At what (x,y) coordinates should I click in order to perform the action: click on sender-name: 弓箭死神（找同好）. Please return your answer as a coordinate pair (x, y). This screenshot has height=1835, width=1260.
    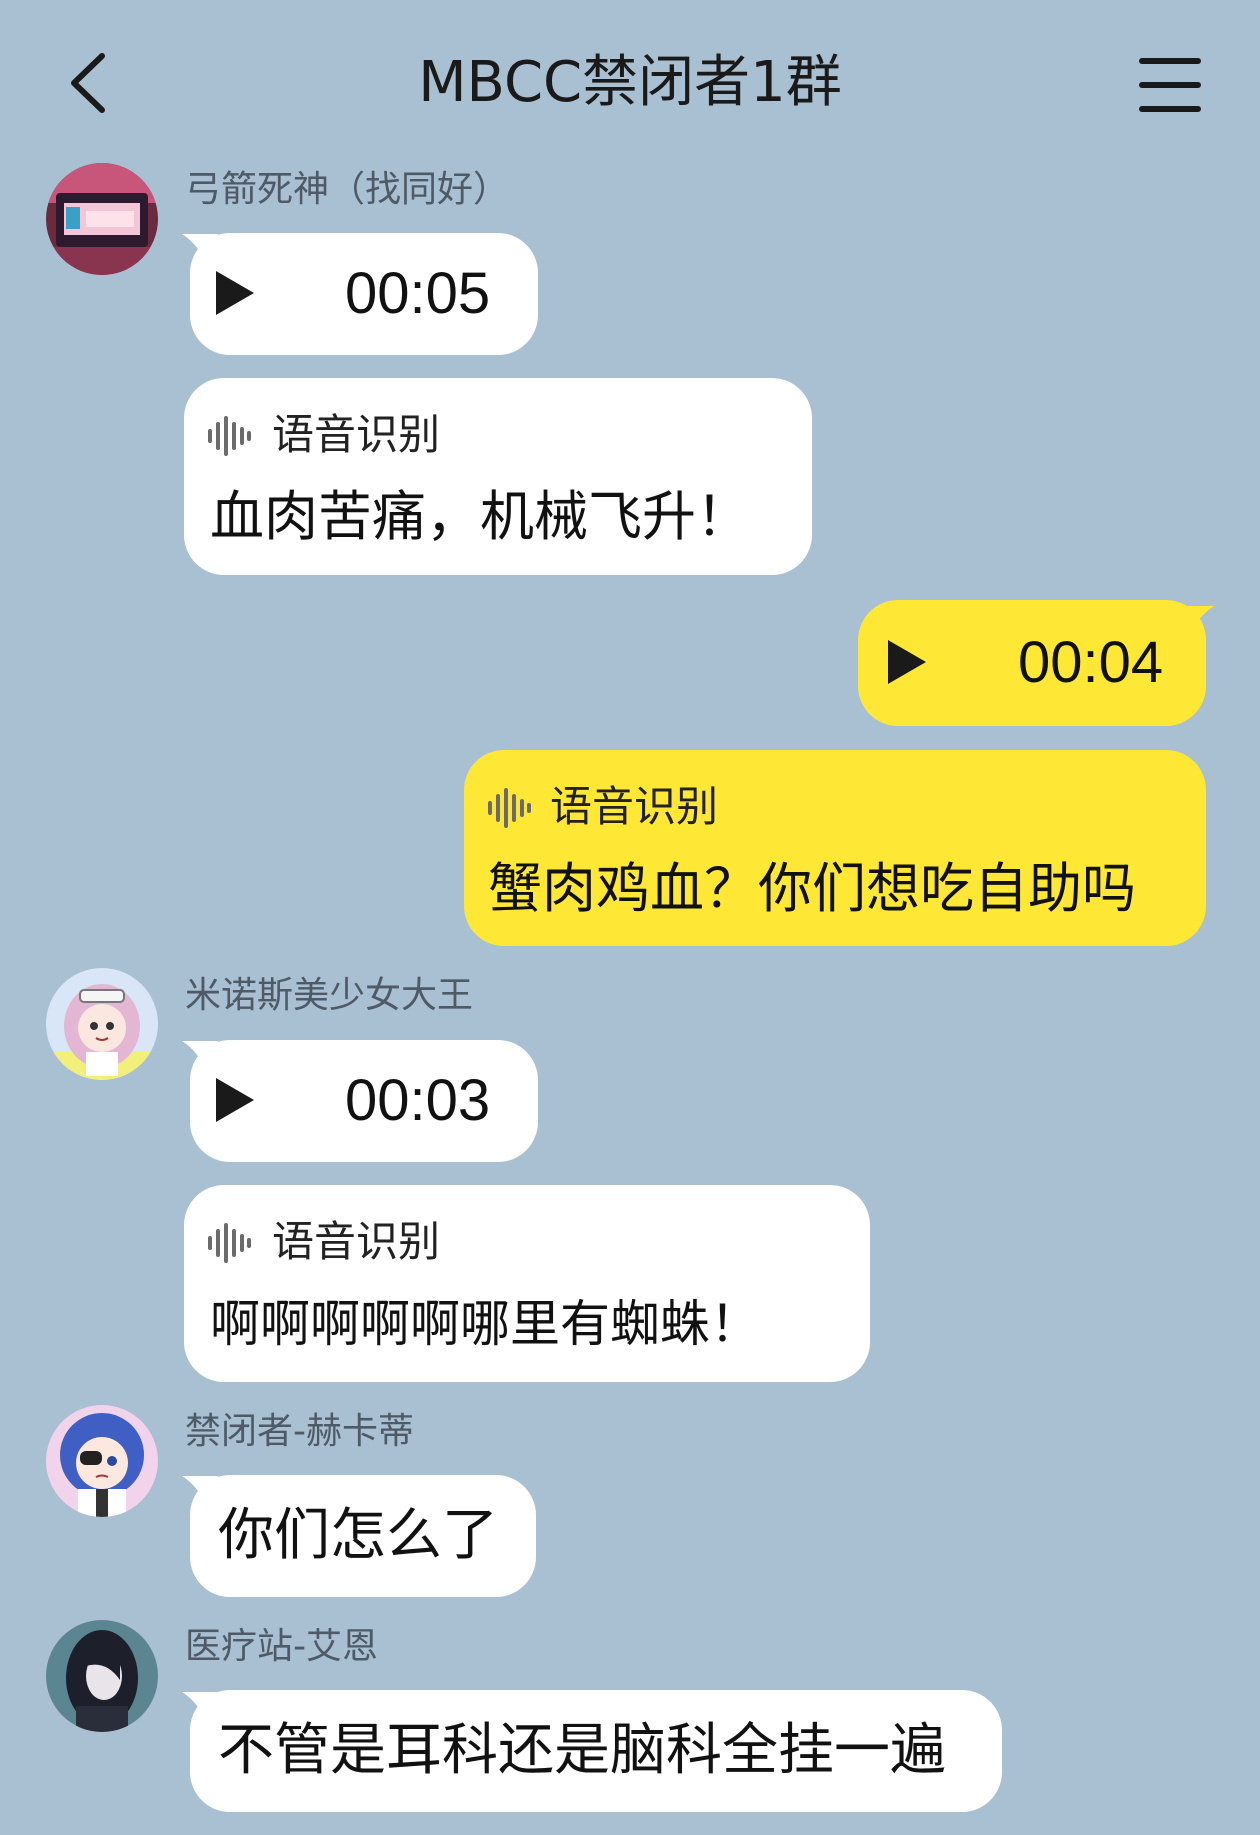
    Looking at the image, I should click on (347, 189).